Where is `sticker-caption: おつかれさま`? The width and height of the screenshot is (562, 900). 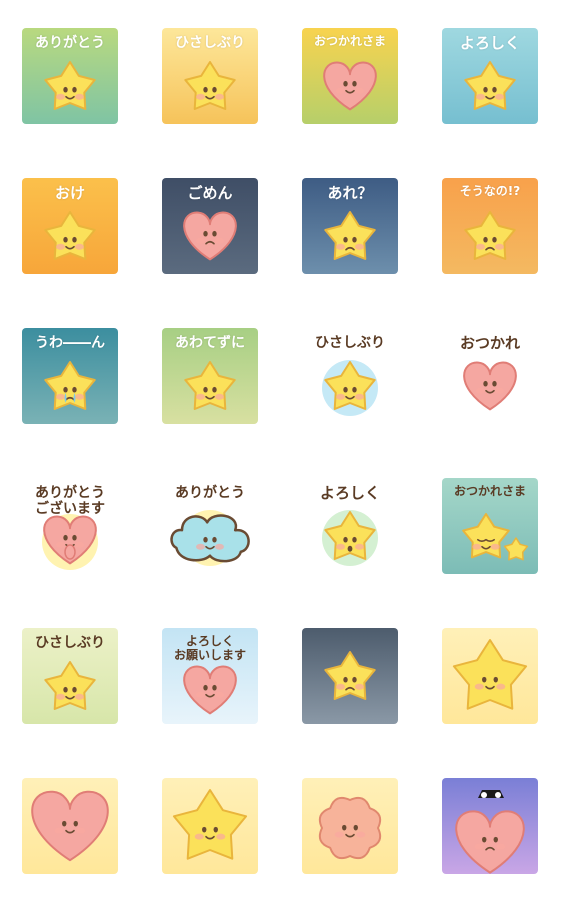 sticker-caption: おつかれさま is located at coordinates (349, 41).